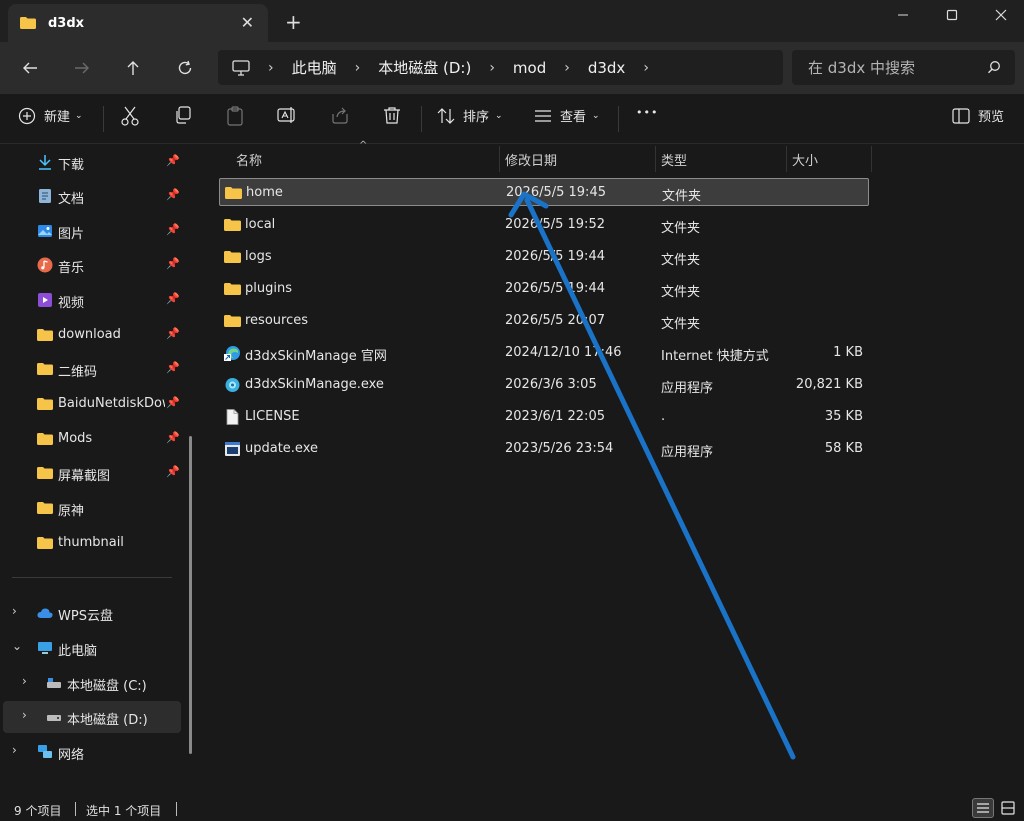  I want to click on up-button, so click(133, 68).